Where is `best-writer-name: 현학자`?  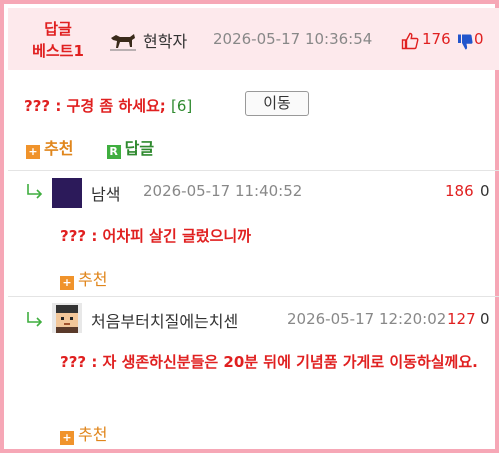 best-writer-name: 현학자 is located at coordinates (165, 40).